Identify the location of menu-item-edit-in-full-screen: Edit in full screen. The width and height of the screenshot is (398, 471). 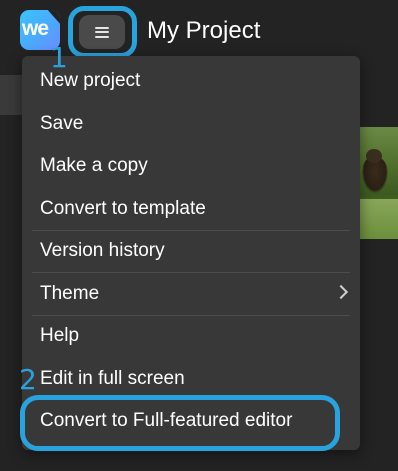
(193, 379).